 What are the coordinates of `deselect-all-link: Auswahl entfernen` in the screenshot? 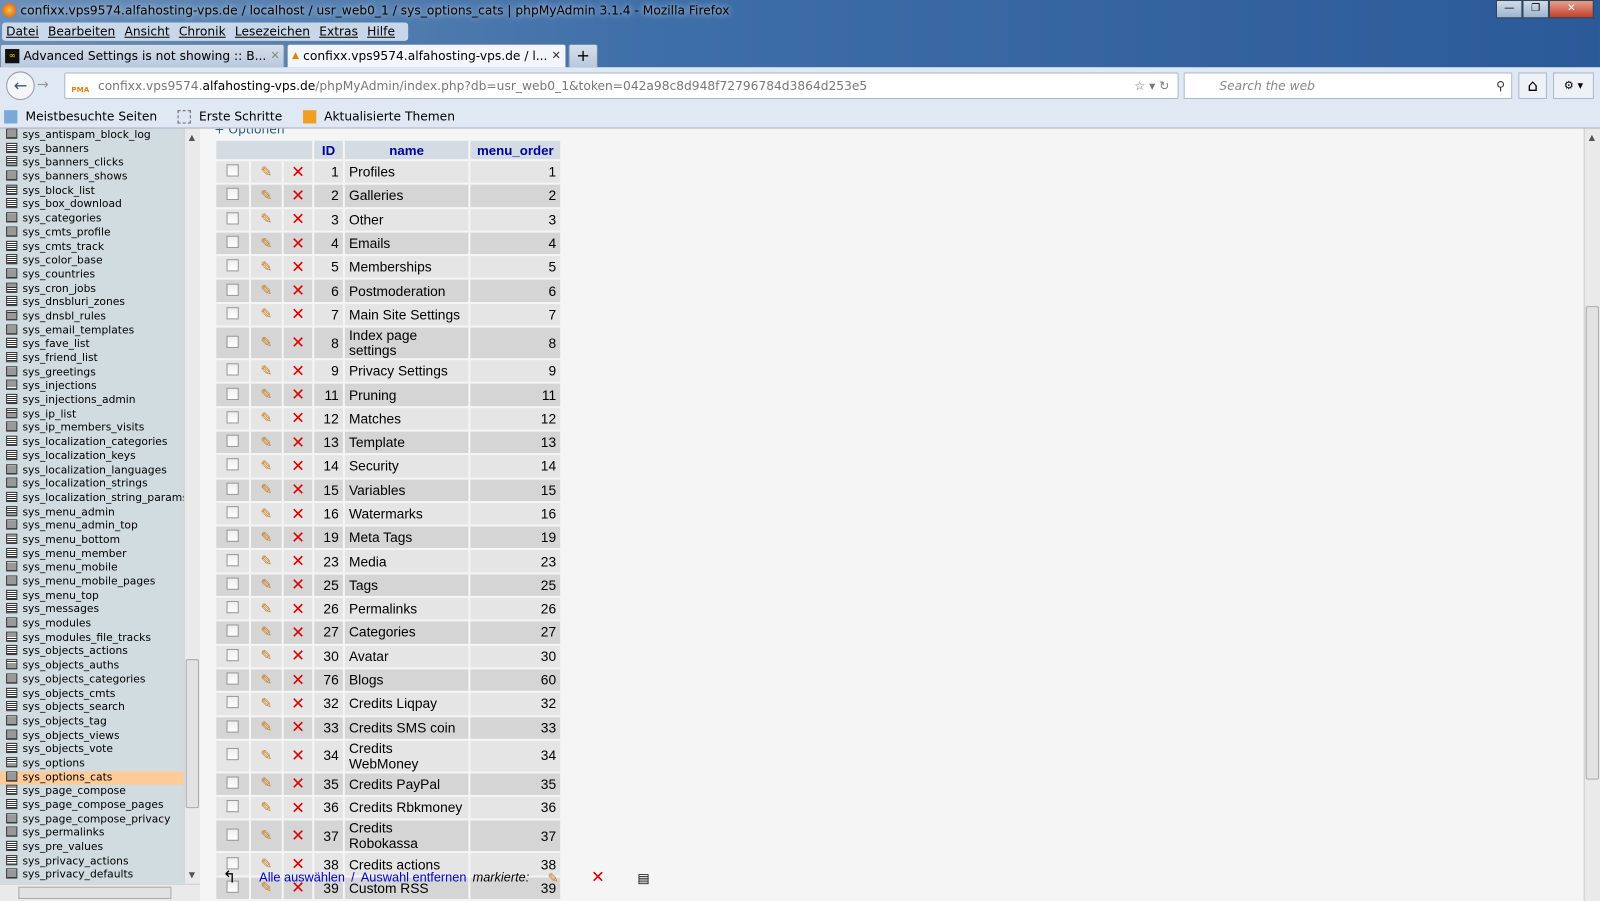 It's located at (414, 877).